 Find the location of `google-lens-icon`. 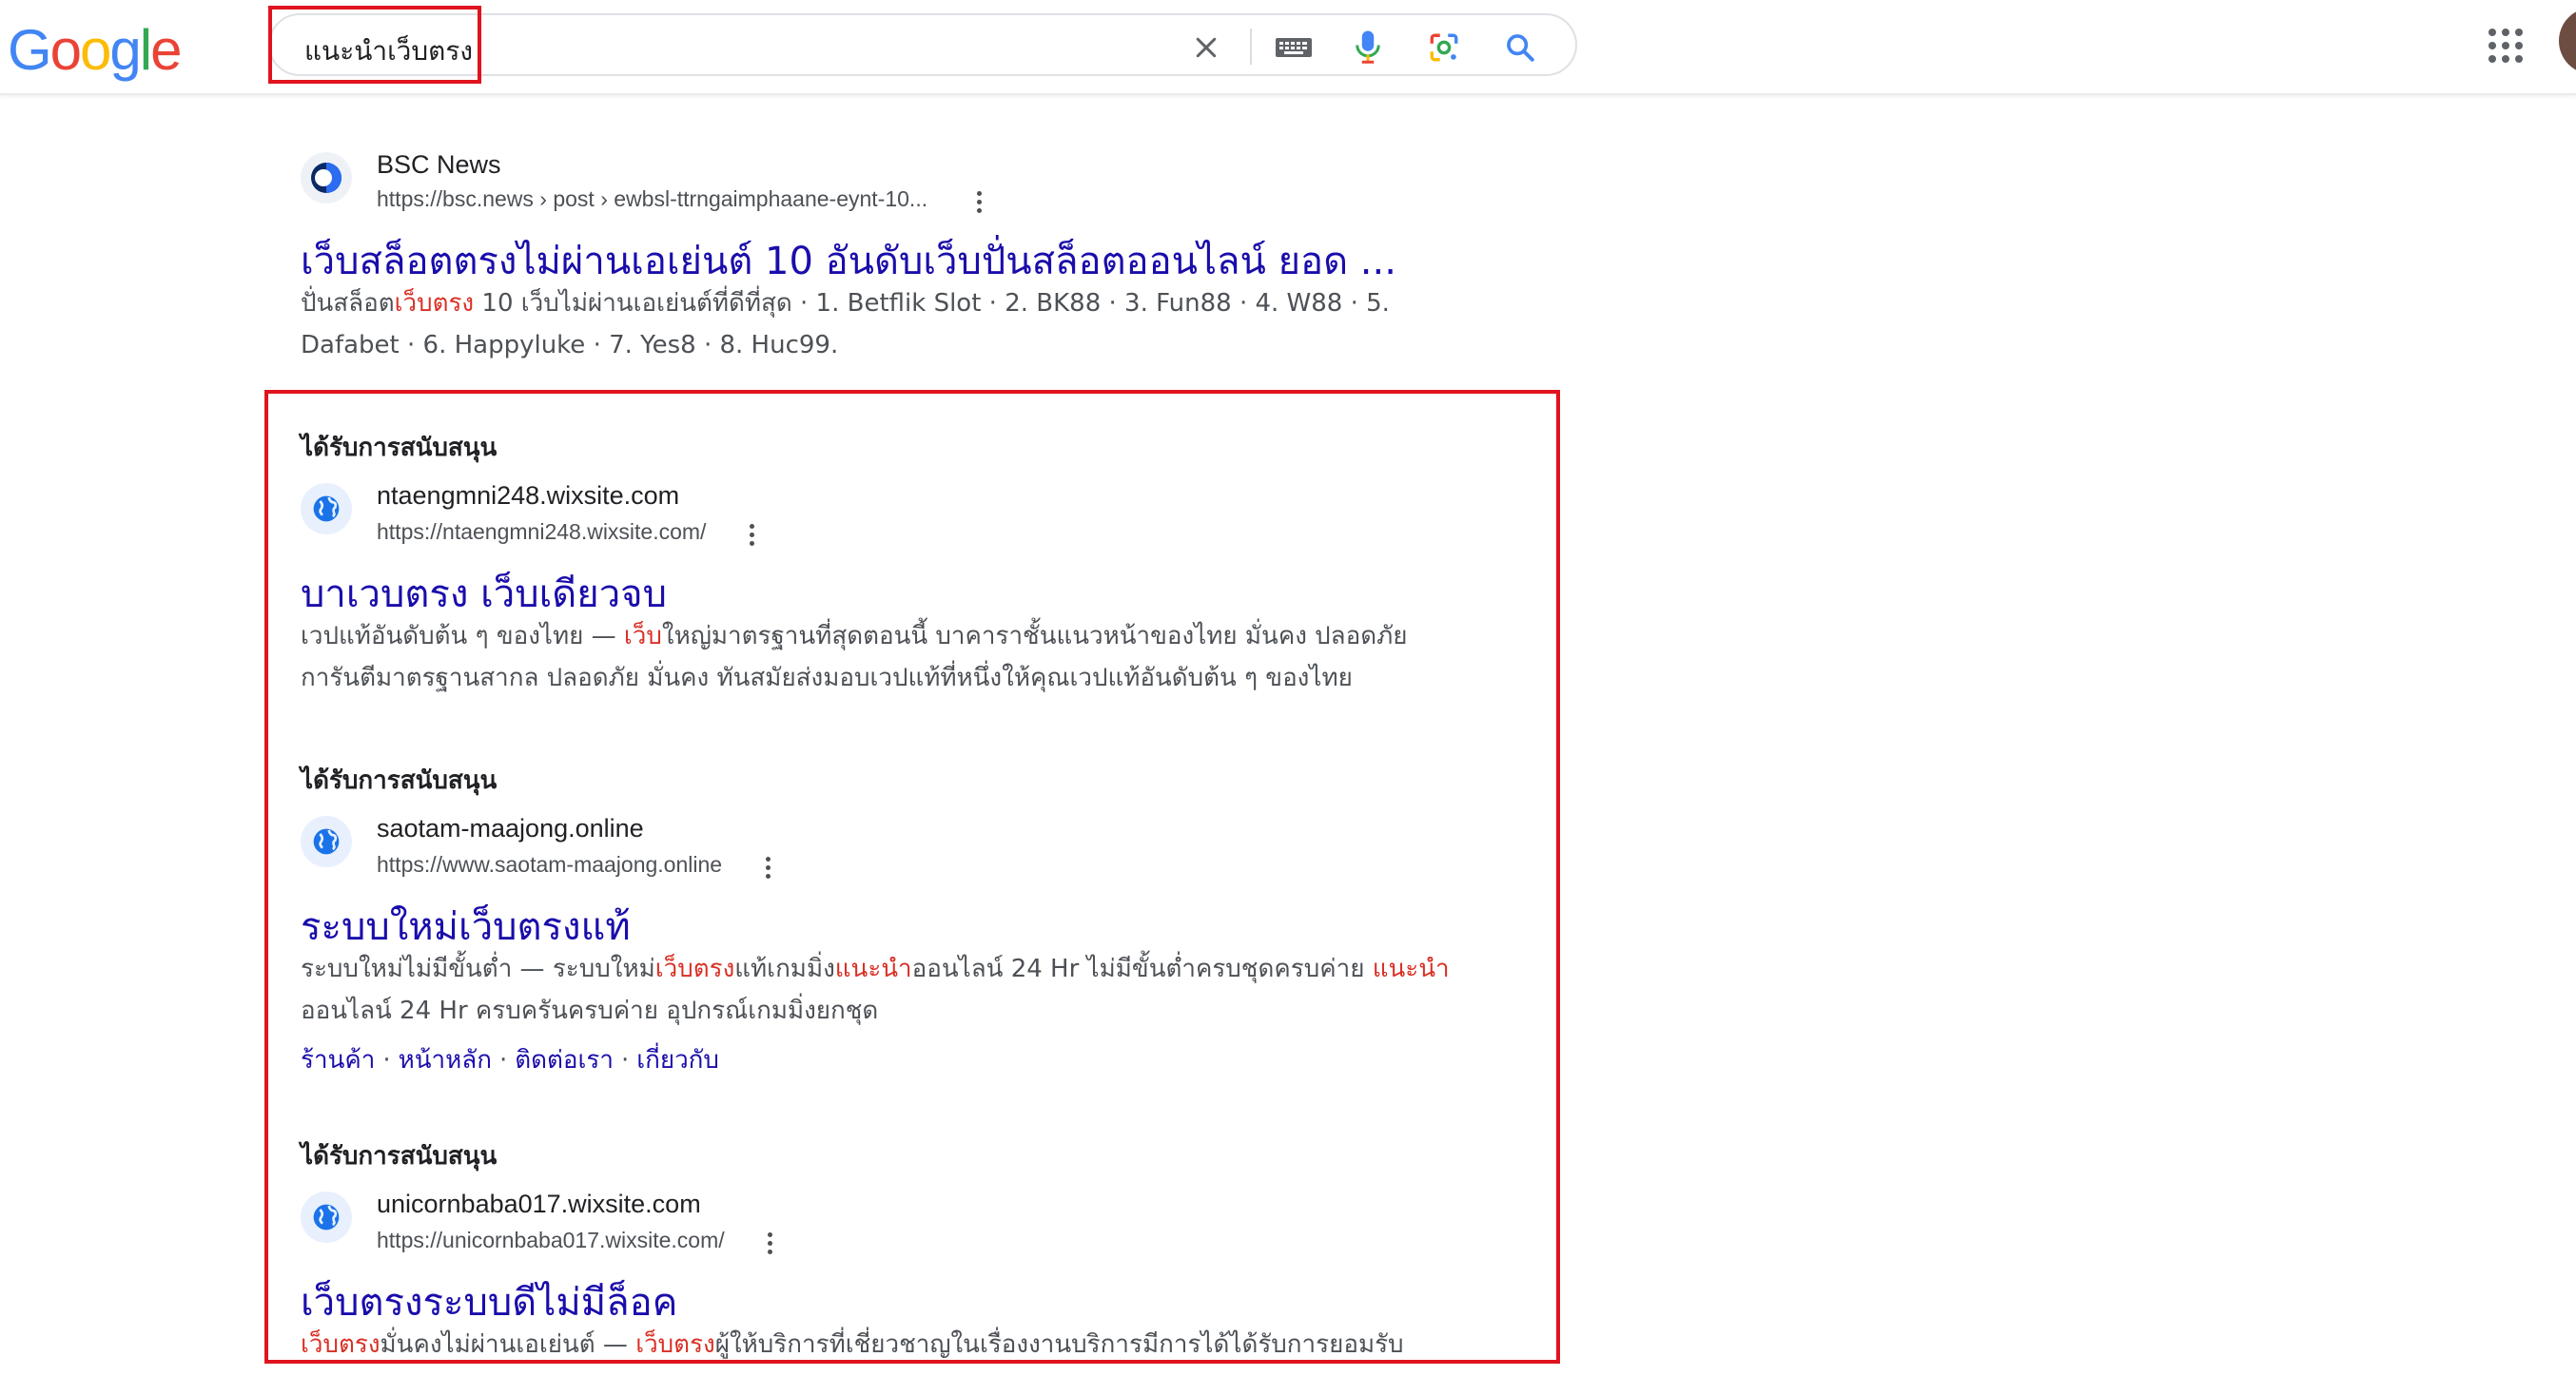

google-lens-icon is located at coordinates (1444, 47).